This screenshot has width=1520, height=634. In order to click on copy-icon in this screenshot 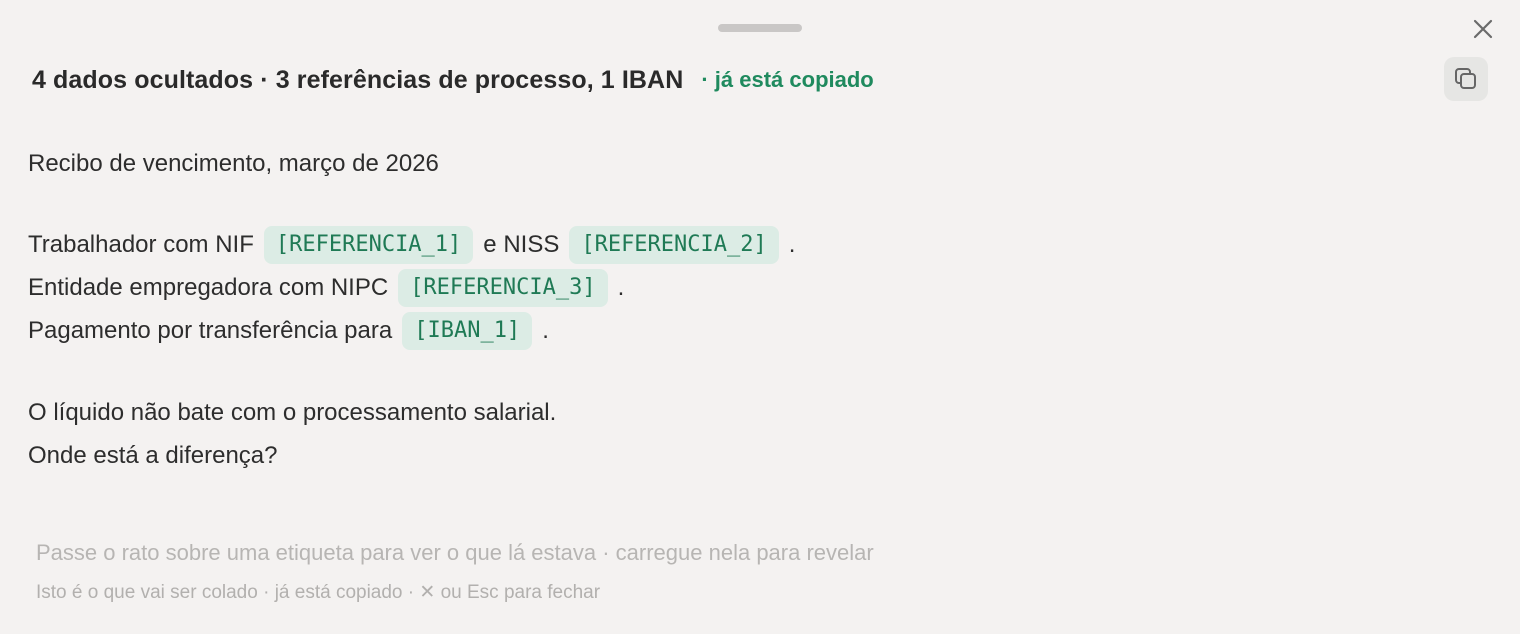, I will do `click(1465, 78)`.